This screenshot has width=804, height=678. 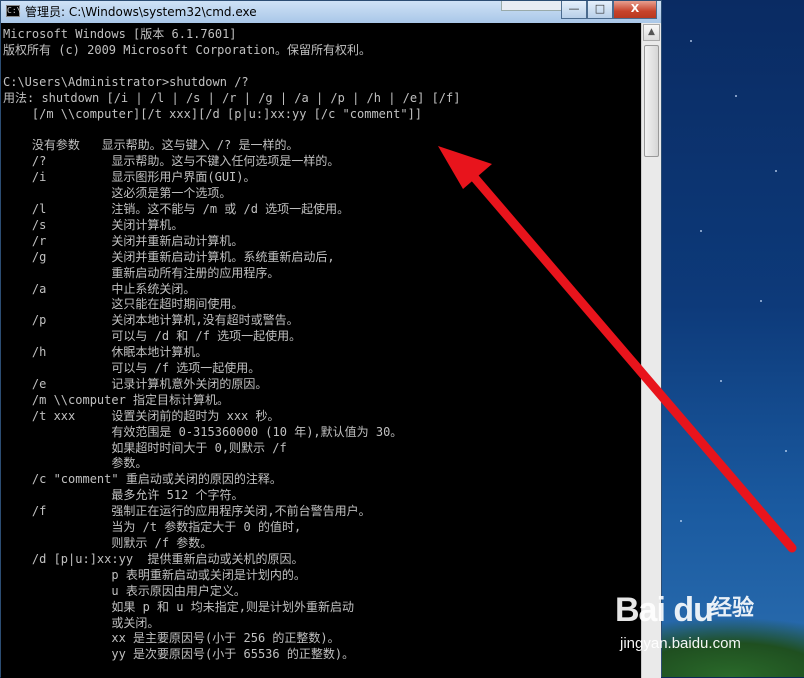 I want to click on baidu-jingyan-watermark: Bai du 经验 jingyan.baidu.com, so click(x=705, y=630).